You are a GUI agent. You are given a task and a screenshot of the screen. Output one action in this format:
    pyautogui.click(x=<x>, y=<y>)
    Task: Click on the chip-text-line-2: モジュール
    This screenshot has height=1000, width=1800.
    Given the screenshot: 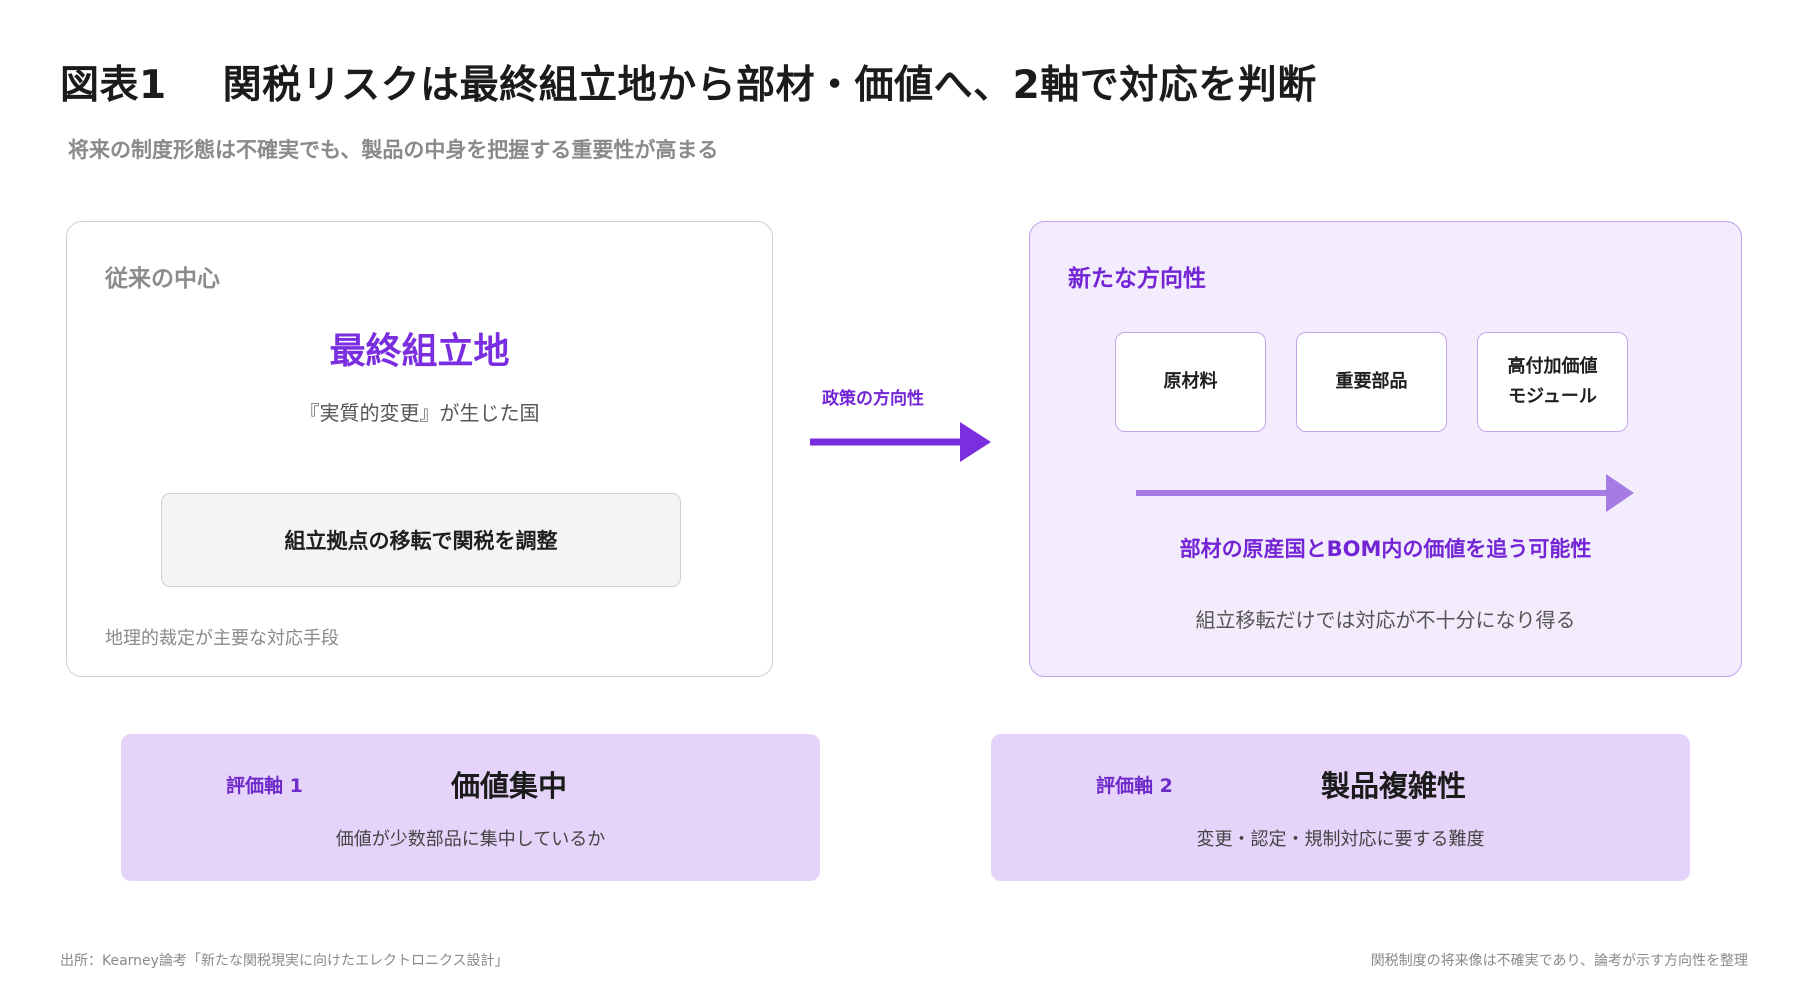 What is the action you would take?
    pyautogui.click(x=1552, y=396)
    